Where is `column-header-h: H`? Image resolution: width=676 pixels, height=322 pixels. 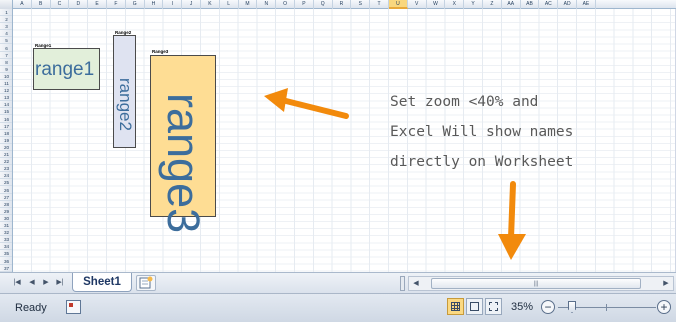
column-header-h: H is located at coordinates (154, 4).